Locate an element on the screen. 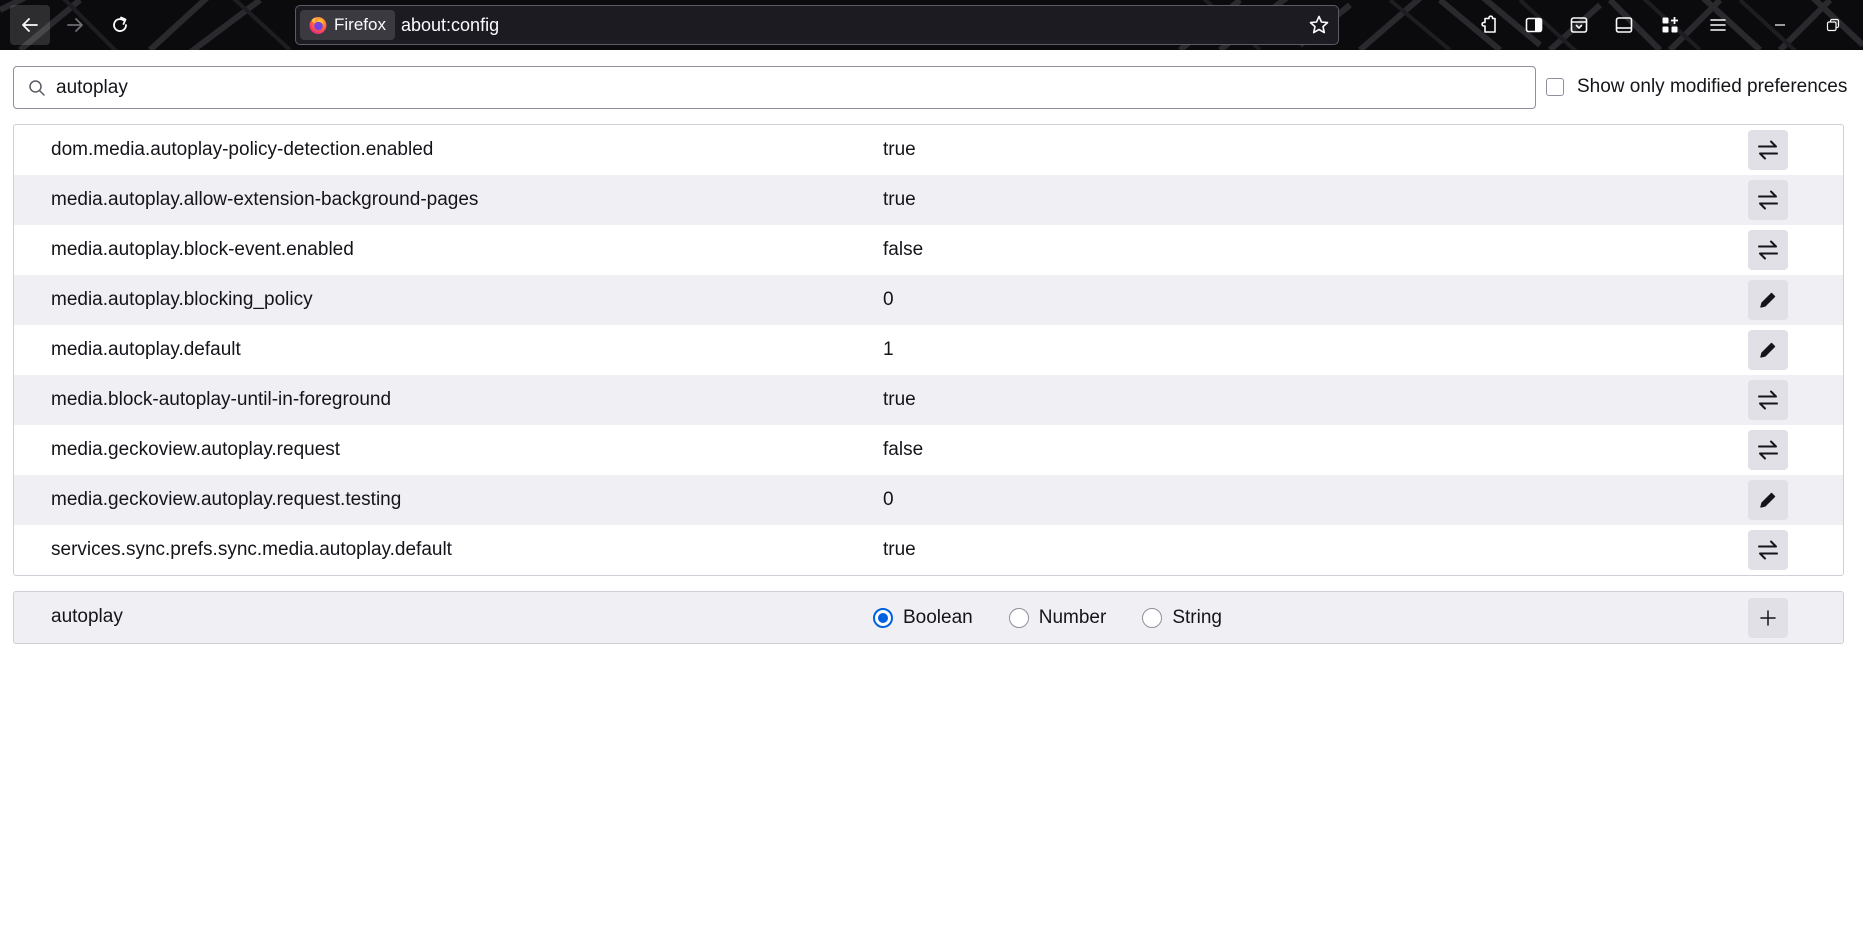 The width and height of the screenshot is (1863, 941). number-radio is located at coordinates (1018, 617).